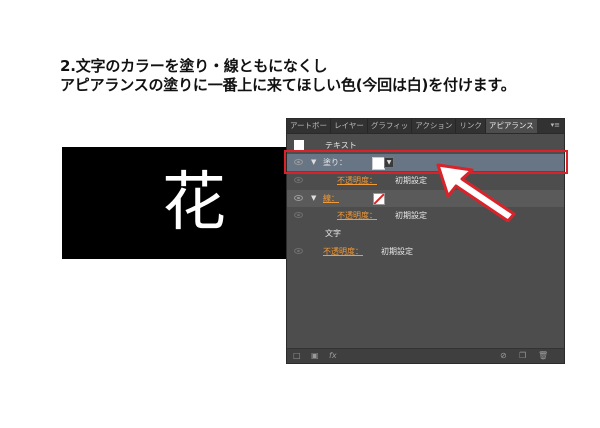 Image resolution: width=600 pixels, height=428 pixels. Describe the element at coordinates (333, 356) in the screenshot. I see `fx-icon: fx` at that location.